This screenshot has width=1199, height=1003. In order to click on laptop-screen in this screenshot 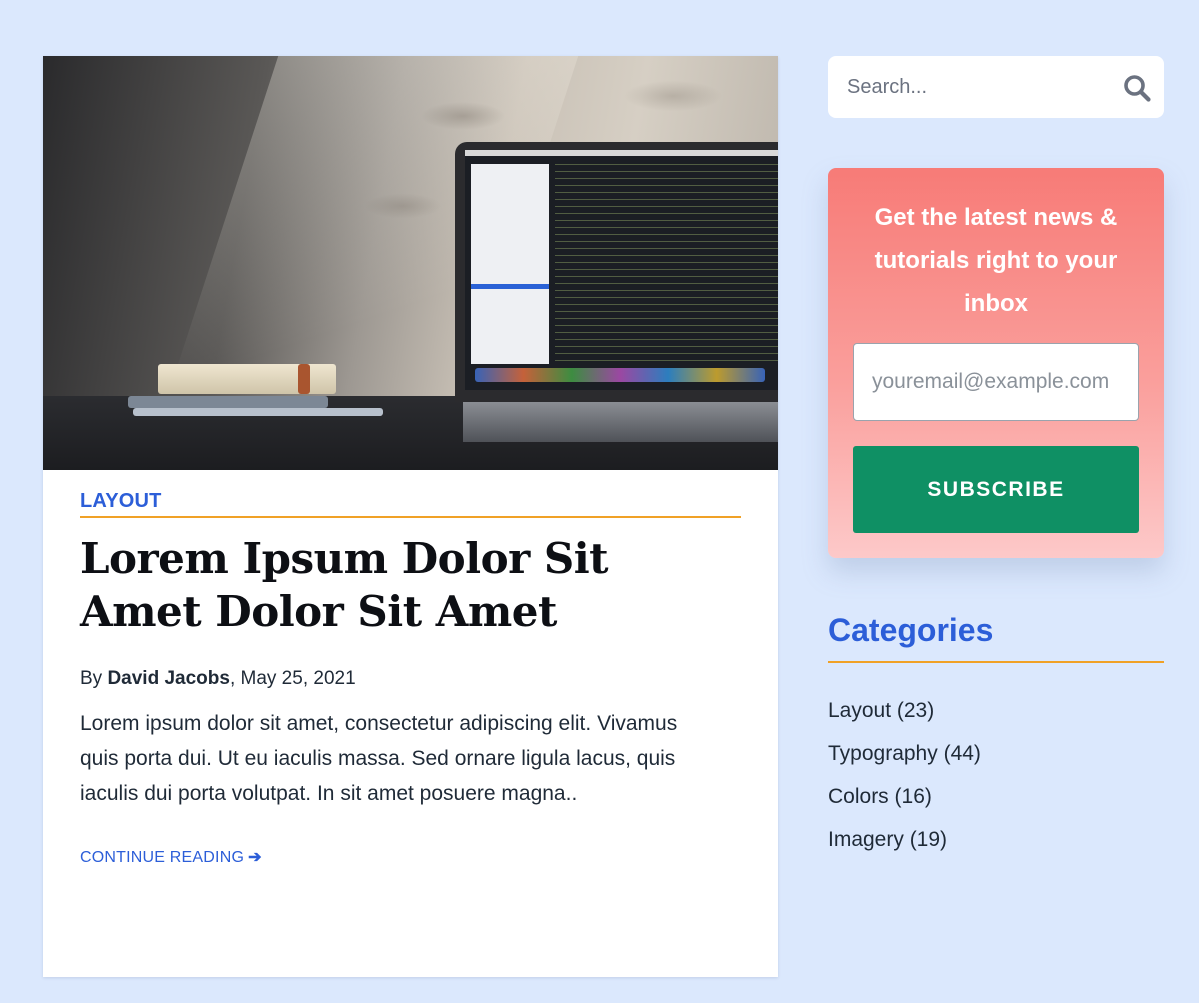, I will do `click(621, 270)`.